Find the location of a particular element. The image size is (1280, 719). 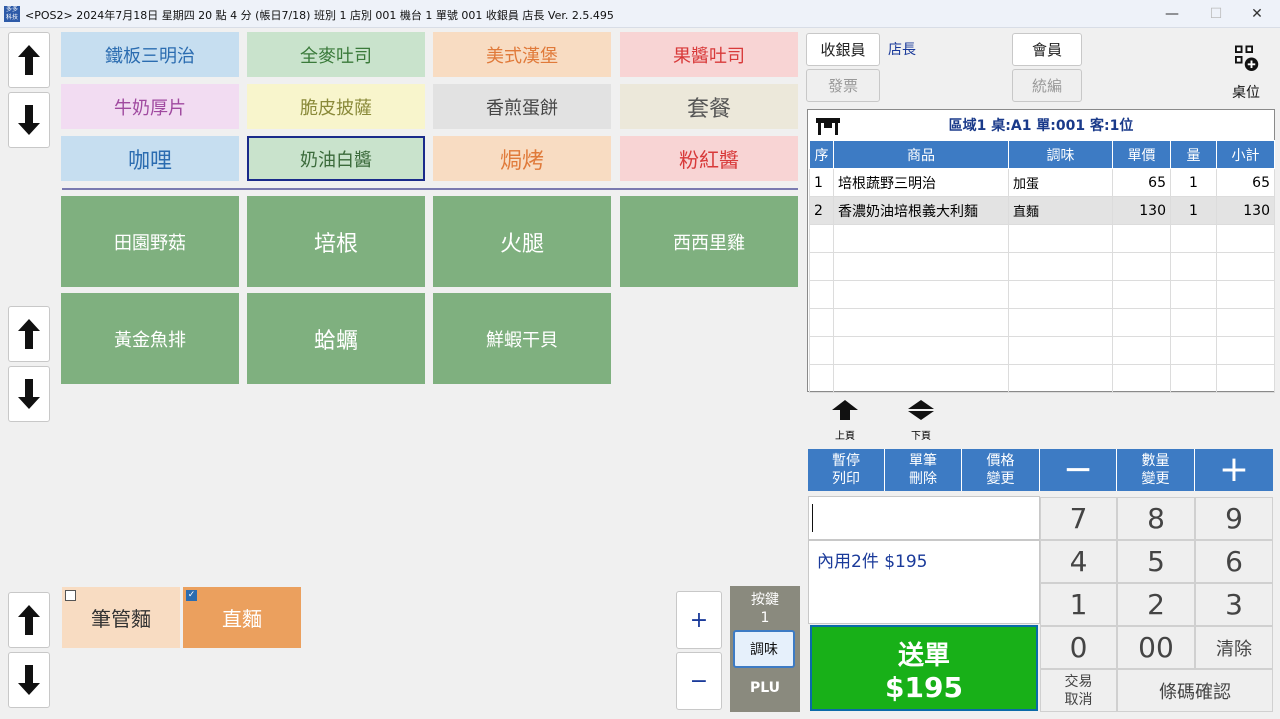

option-down-button is located at coordinates (29, 680).